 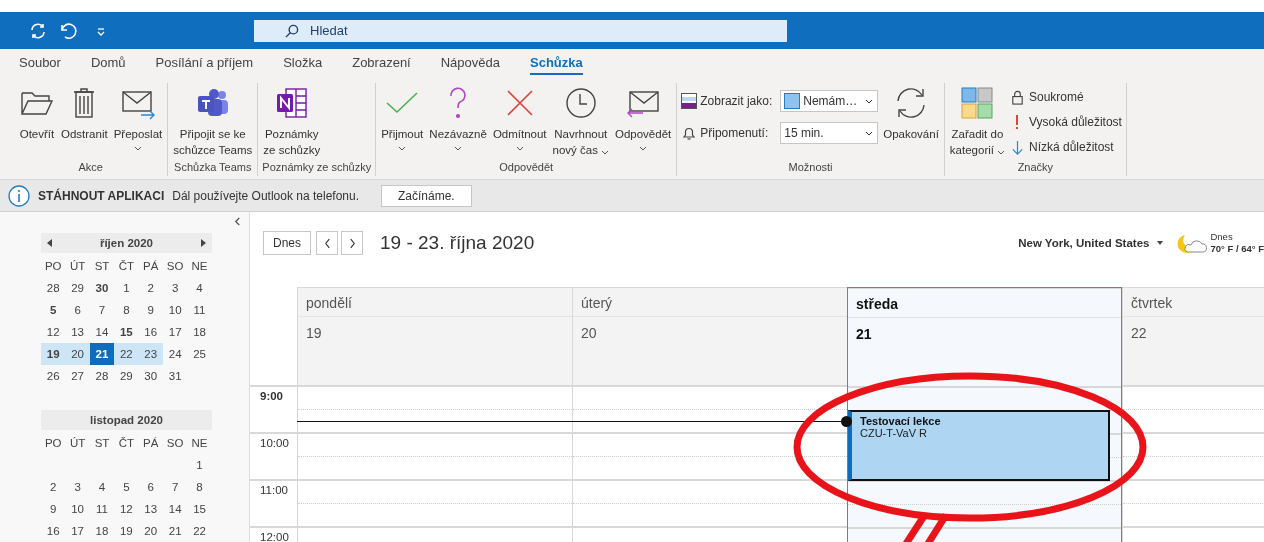 I want to click on chevron-left-icon, so click(x=327, y=243).